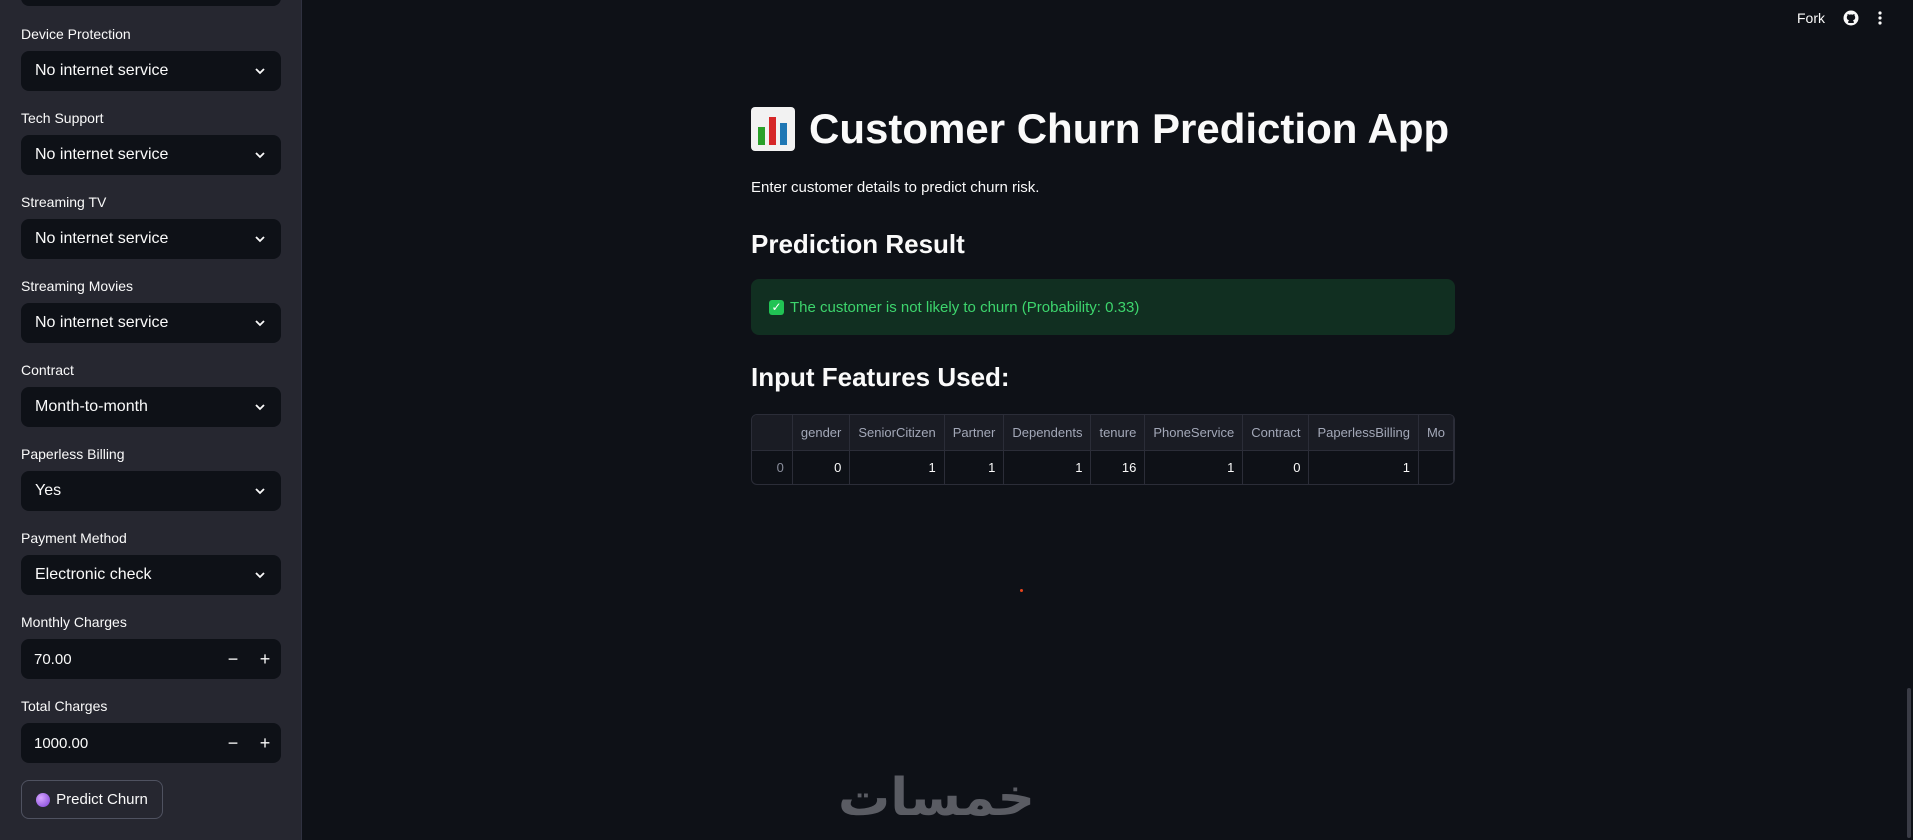 The width and height of the screenshot is (1913, 840). What do you see at coordinates (102, 154) in the screenshot?
I see `tech-support-value: No internet service` at bounding box center [102, 154].